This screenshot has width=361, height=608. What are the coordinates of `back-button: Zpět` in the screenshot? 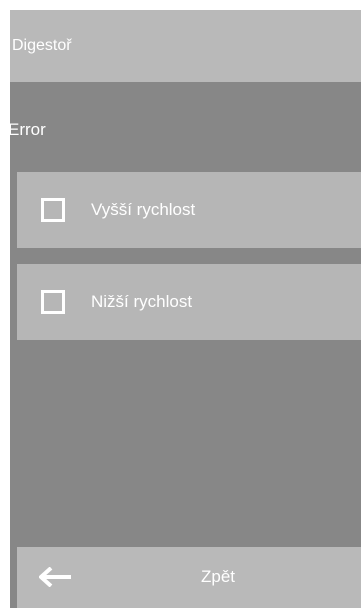 It's located at (189, 577).